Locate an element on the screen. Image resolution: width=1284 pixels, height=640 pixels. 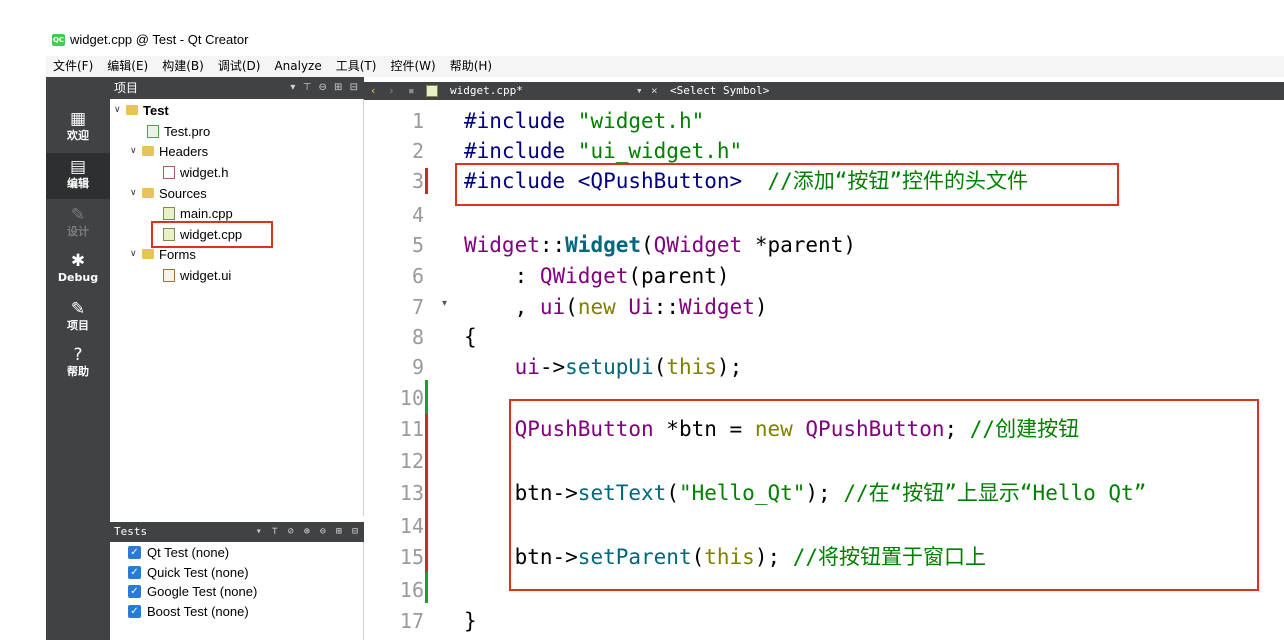
line-number: 11 is located at coordinates (411, 429).